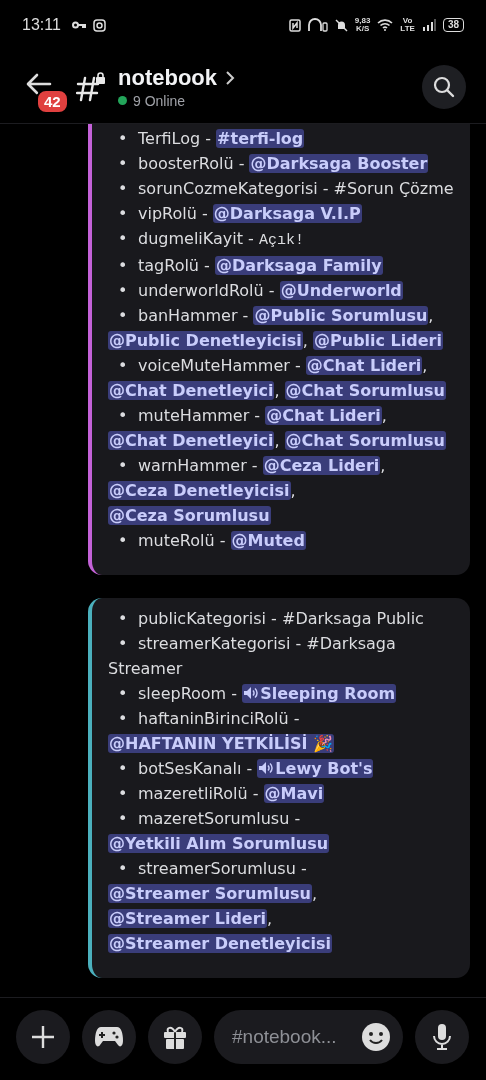  Describe the element at coordinates (319, 693) in the screenshot. I see `voice-channel-link: Sleeping Room` at that location.